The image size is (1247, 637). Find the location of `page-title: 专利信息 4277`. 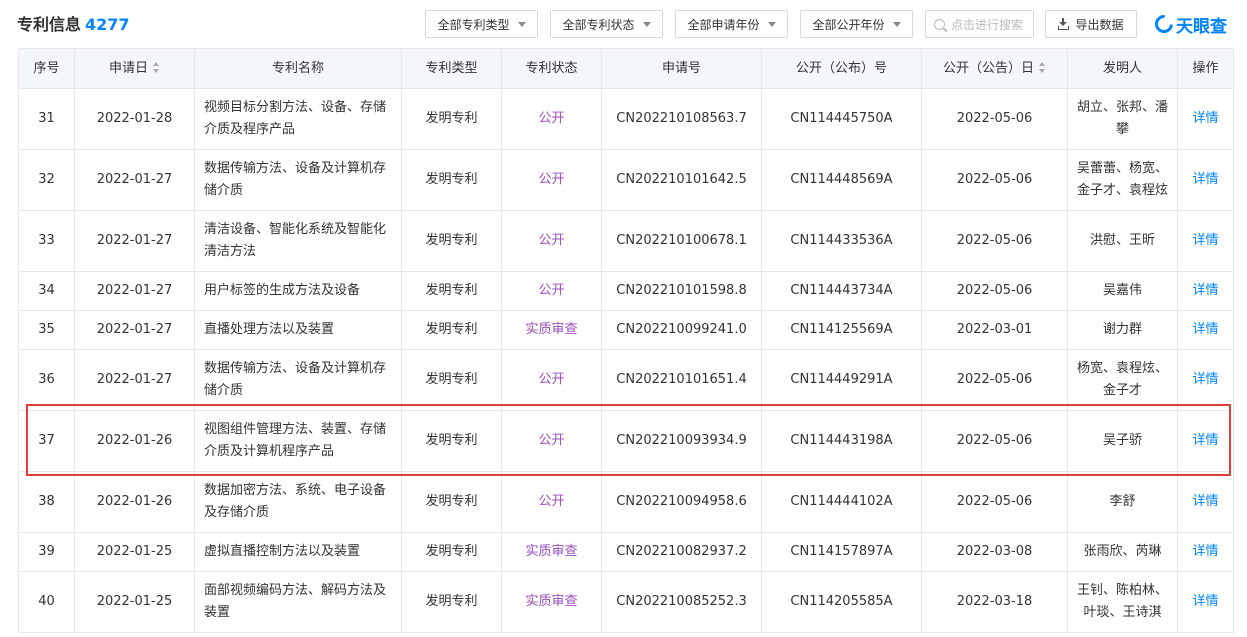

page-title: 专利信息 4277 is located at coordinates (73, 23).